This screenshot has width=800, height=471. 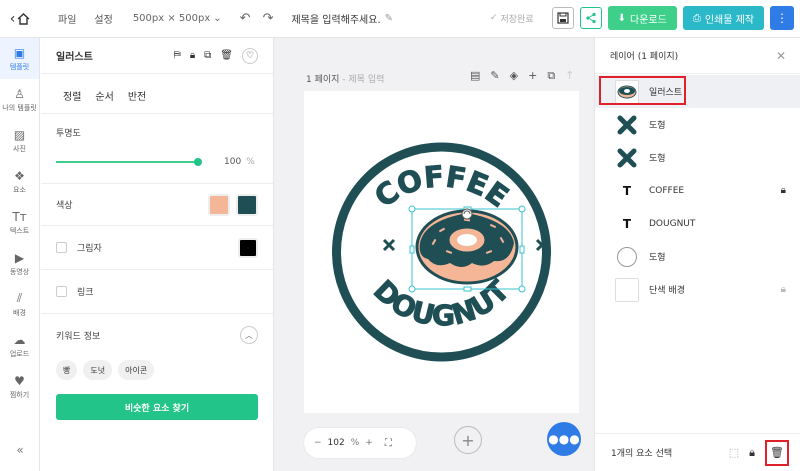 What do you see at coordinates (19, 313) in the screenshot?
I see `sidebar-item-label: 배경` at bounding box center [19, 313].